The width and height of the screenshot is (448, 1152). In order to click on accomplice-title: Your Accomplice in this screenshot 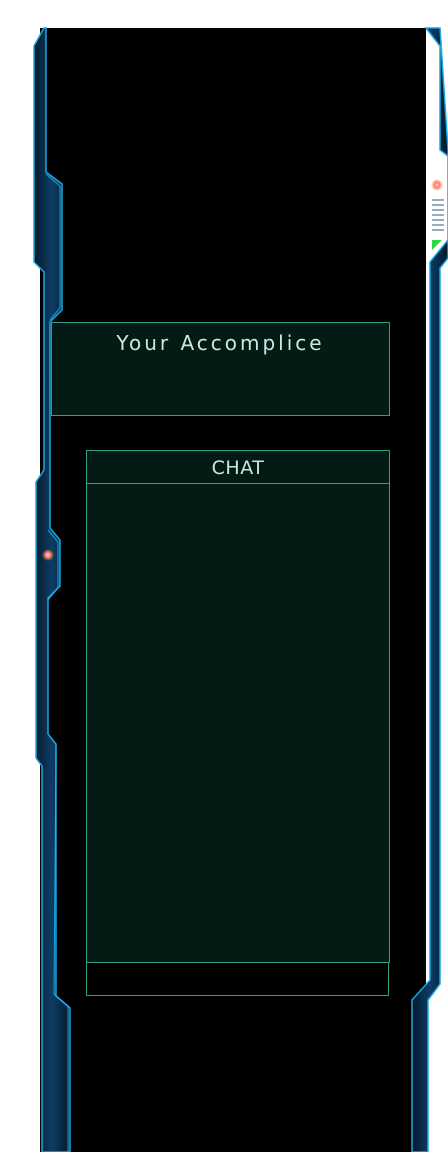, I will do `click(220, 343)`.